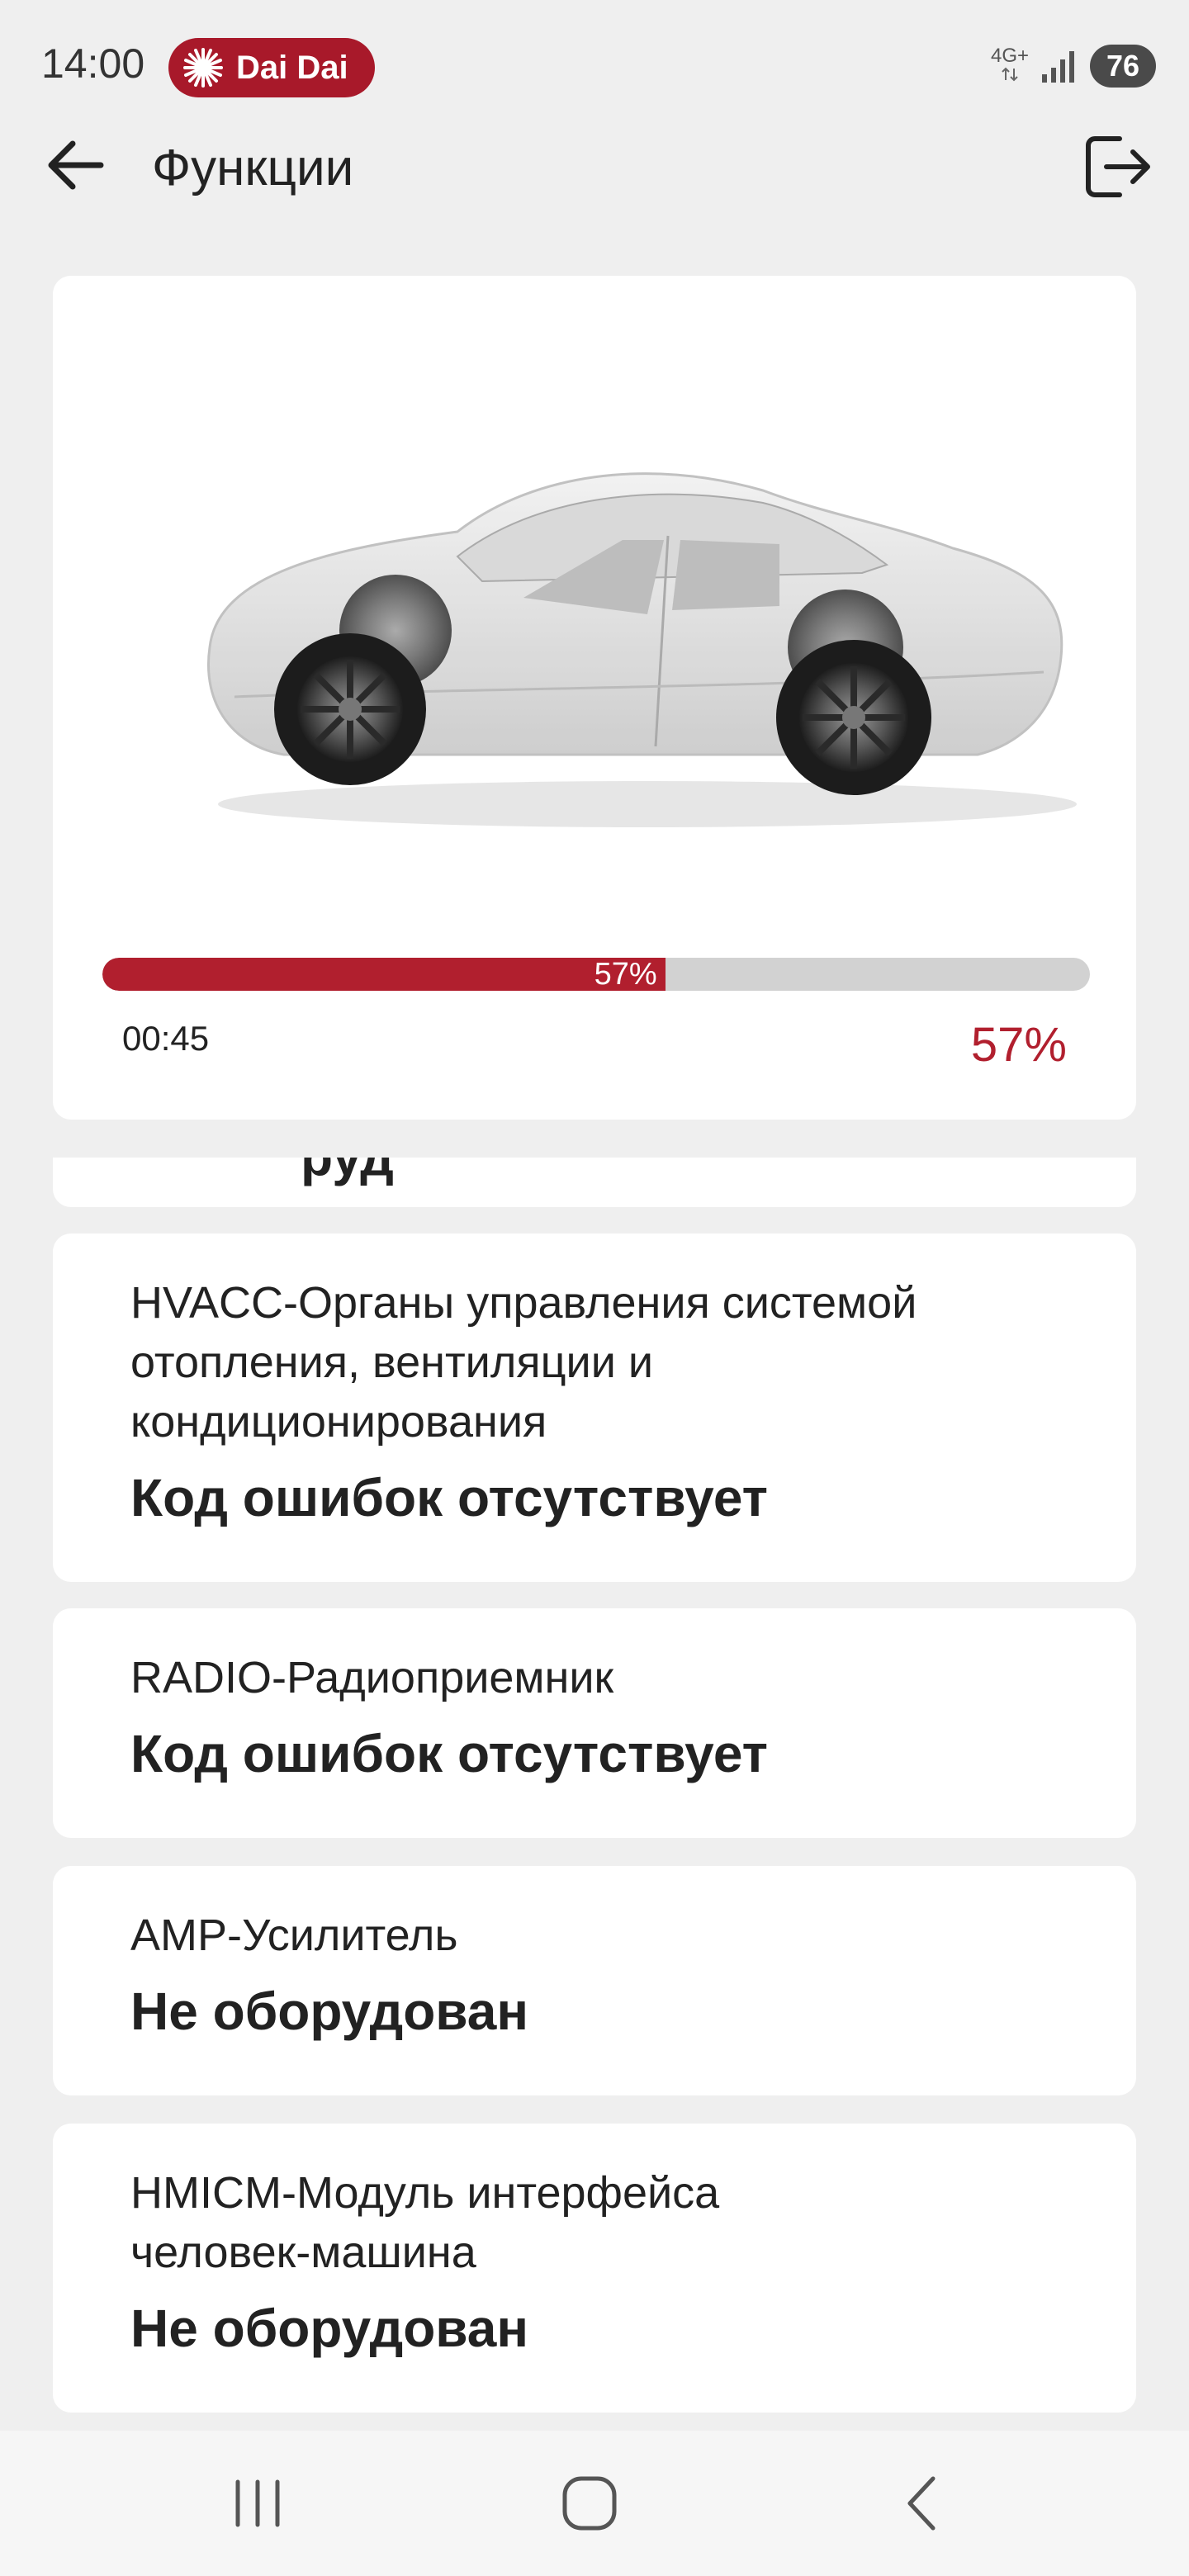  What do you see at coordinates (253, 168) in the screenshot?
I see `page-title: Функции` at bounding box center [253, 168].